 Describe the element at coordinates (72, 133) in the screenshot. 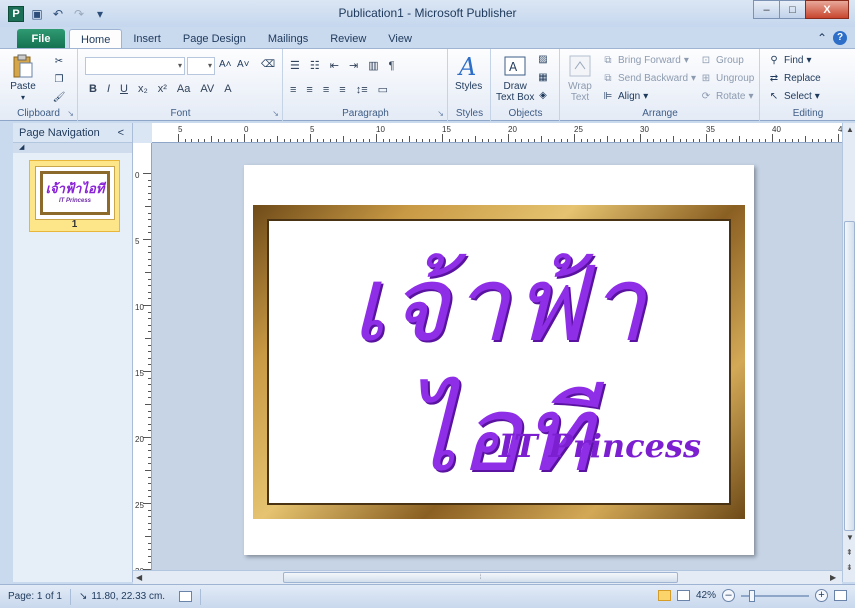

I see `page-navigation-header: Page Navigation <` at that location.